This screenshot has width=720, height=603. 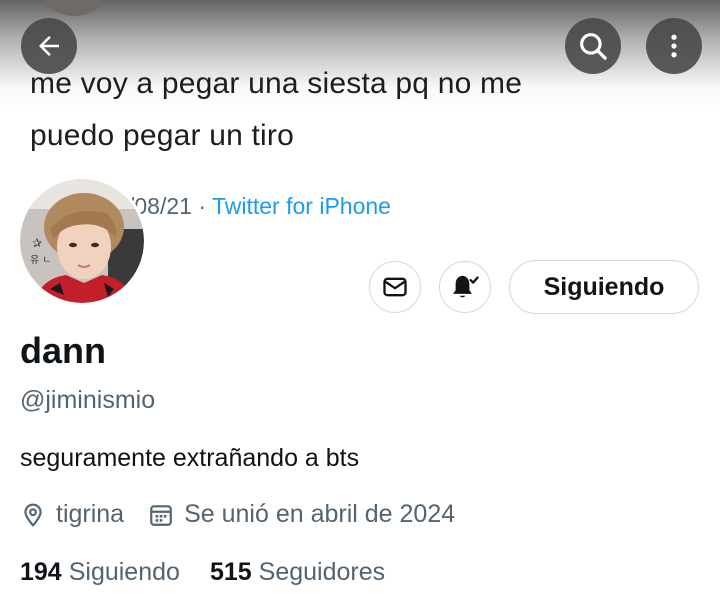 I want to click on location-pin-icon, so click(x=33, y=515).